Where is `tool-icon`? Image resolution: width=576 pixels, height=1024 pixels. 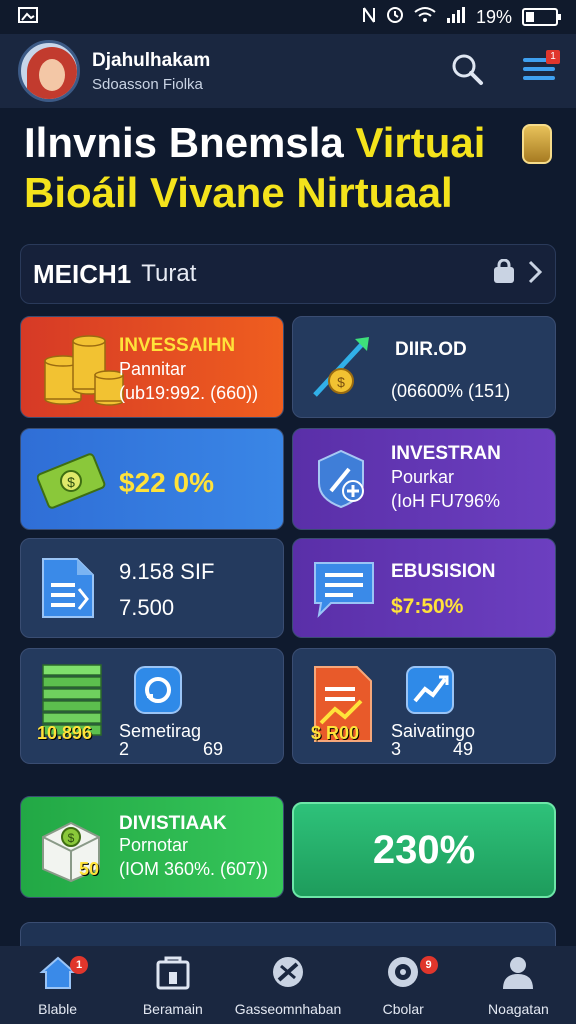 tool-icon is located at coordinates (288, 974).